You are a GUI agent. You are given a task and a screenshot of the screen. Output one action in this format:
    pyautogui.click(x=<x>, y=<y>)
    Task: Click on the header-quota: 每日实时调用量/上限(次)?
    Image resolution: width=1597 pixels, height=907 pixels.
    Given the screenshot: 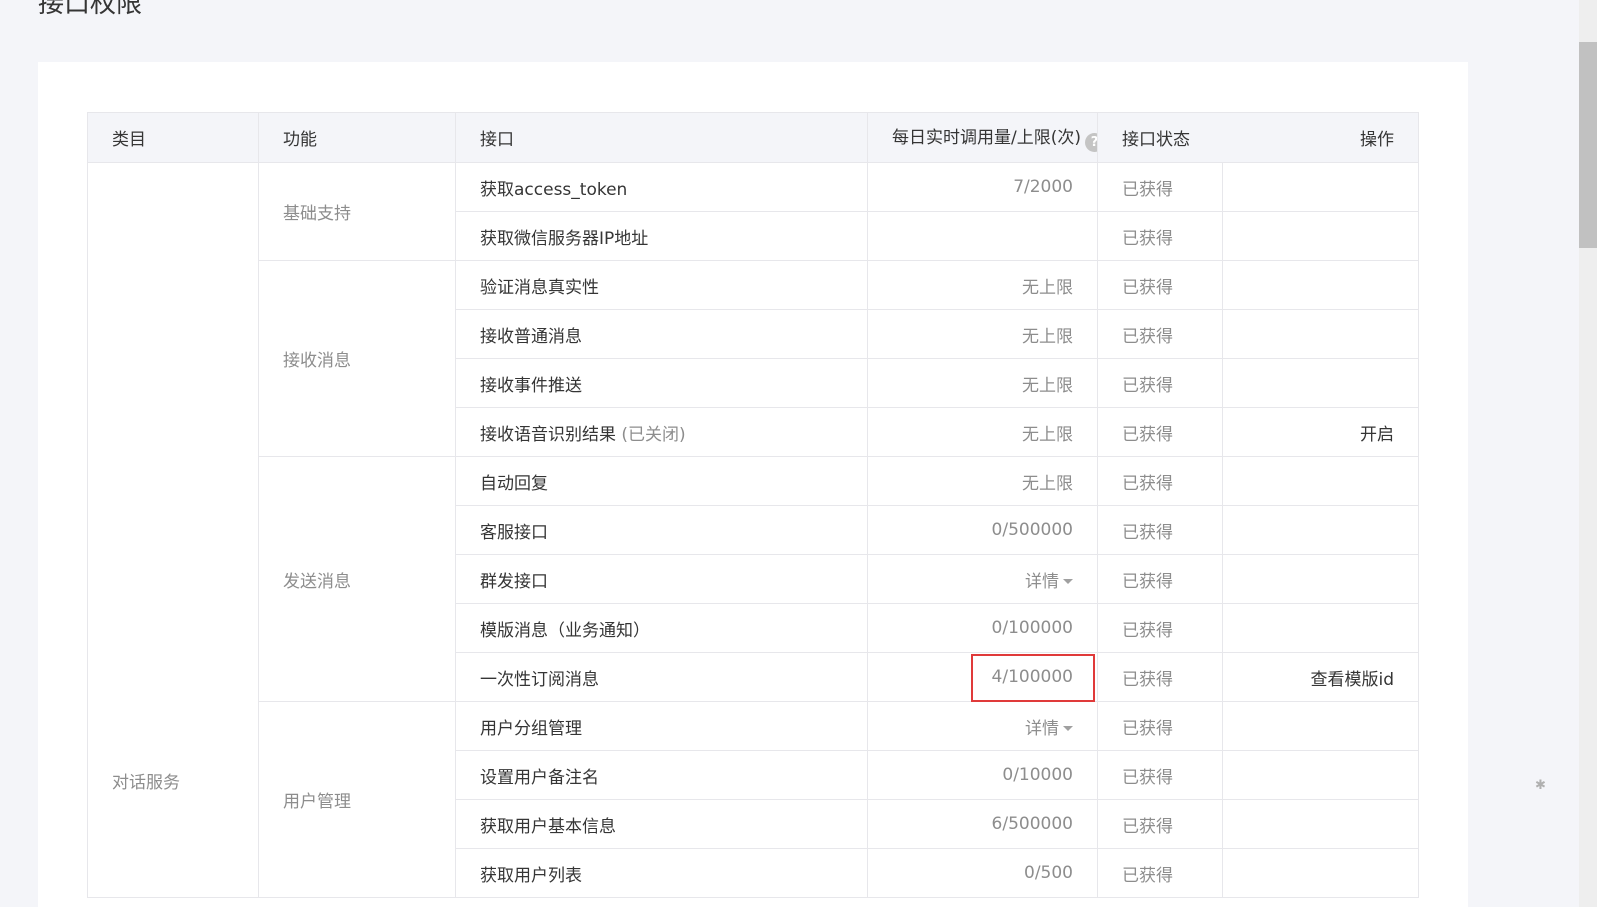 What is the action you would take?
    pyautogui.click(x=982, y=137)
    